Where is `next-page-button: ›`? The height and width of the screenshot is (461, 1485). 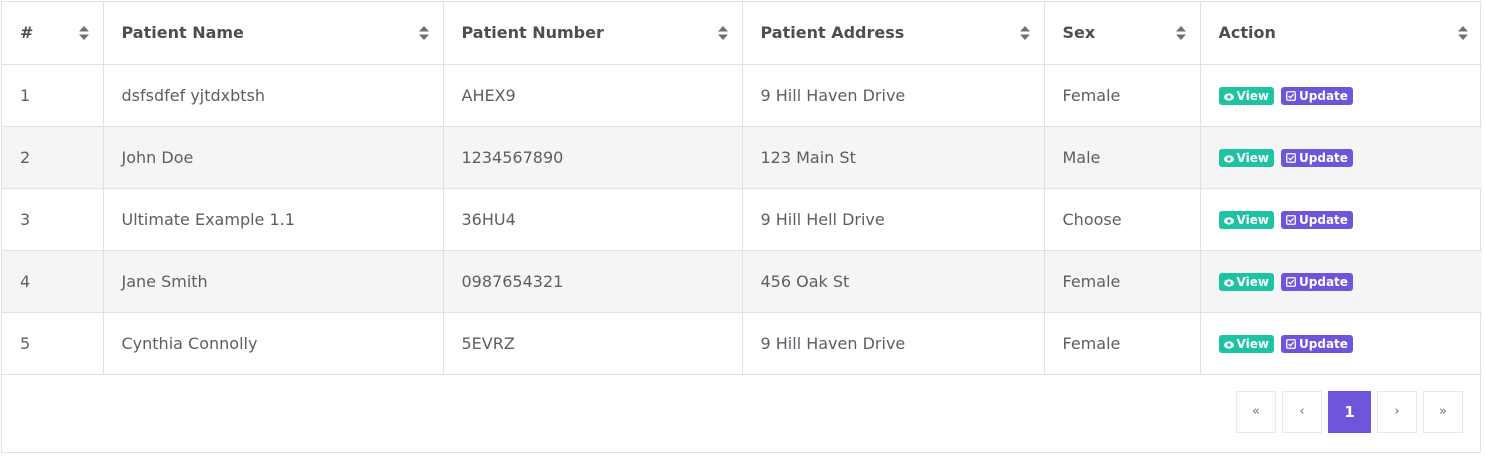
next-page-button: › is located at coordinates (1397, 411).